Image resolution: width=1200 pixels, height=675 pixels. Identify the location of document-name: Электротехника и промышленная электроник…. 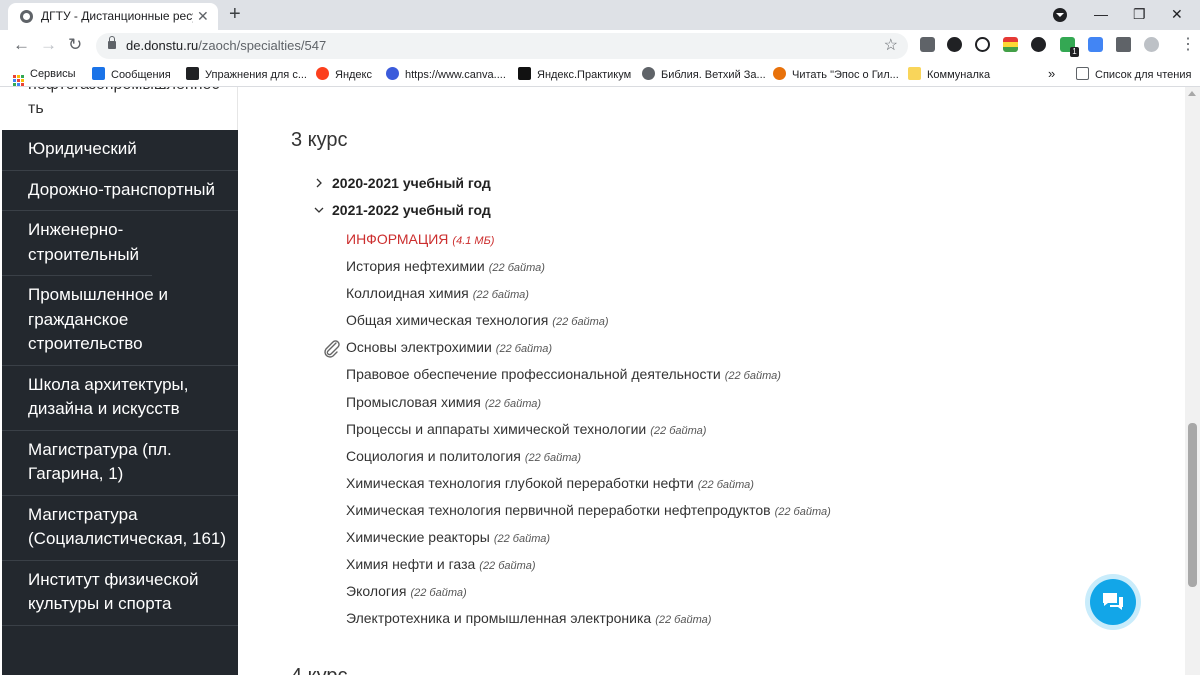
(498, 618).